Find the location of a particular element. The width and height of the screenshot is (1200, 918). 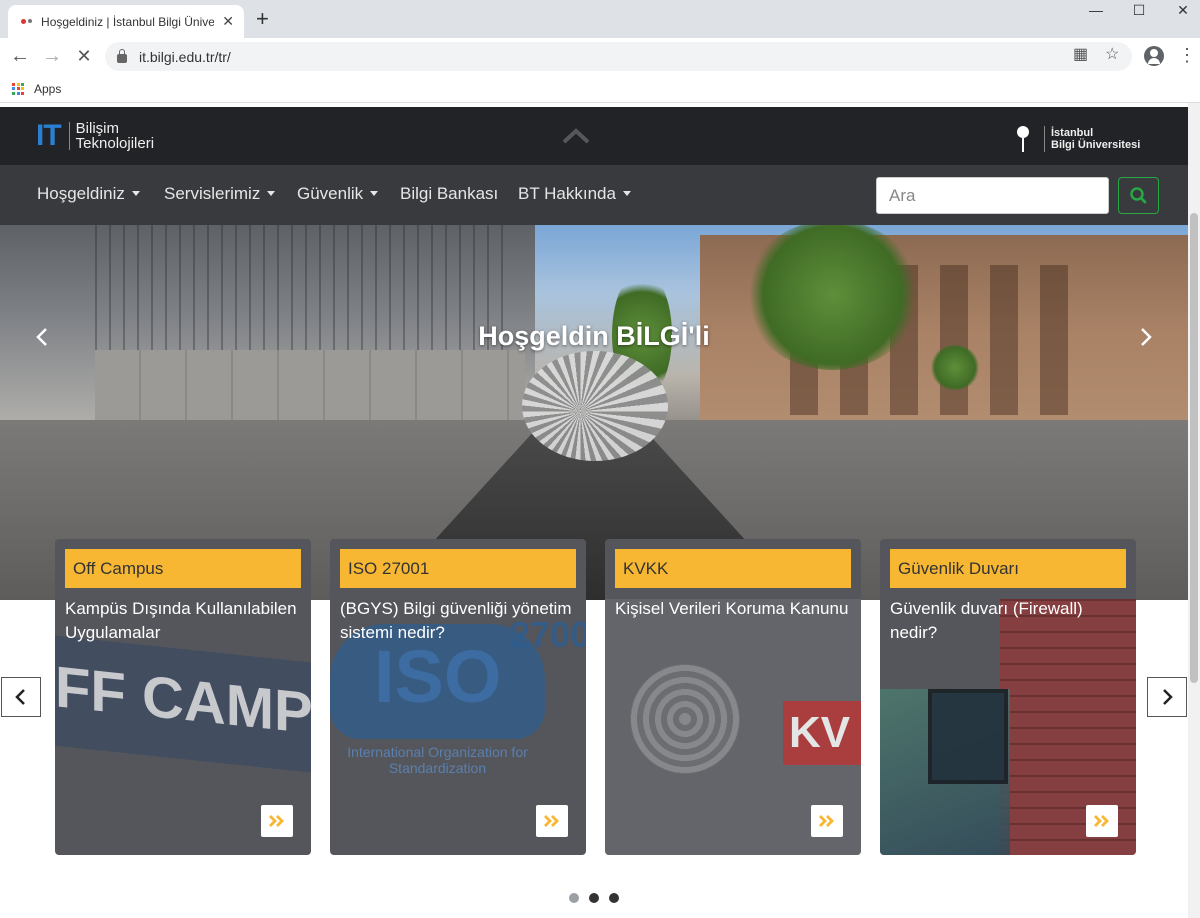

back-arrow-icon: ← is located at coordinates (20, 56).